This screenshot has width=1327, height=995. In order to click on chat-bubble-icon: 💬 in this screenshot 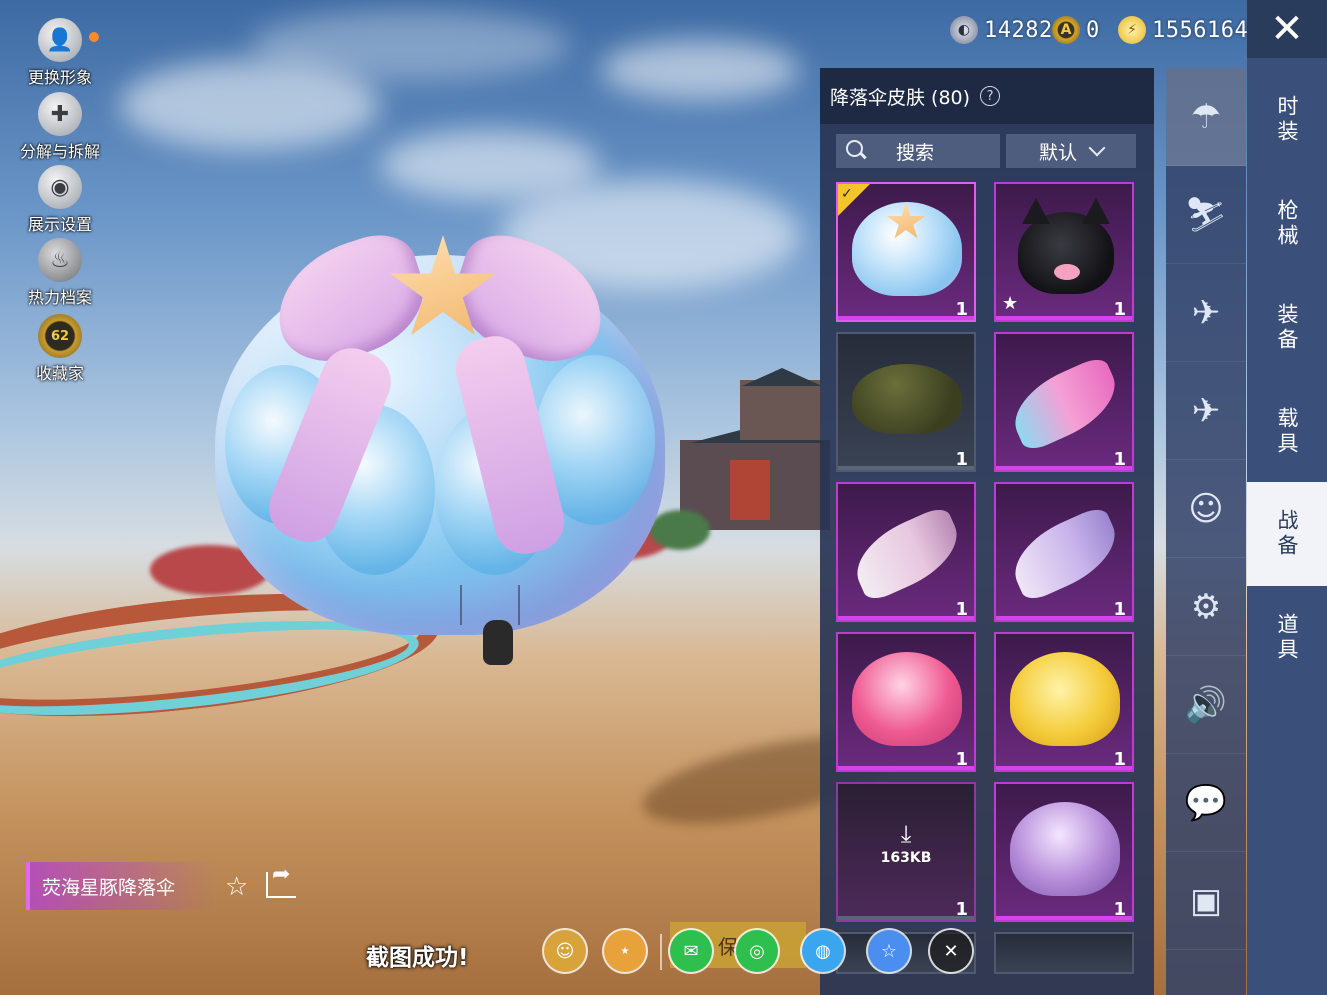, I will do `click(1206, 803)`.